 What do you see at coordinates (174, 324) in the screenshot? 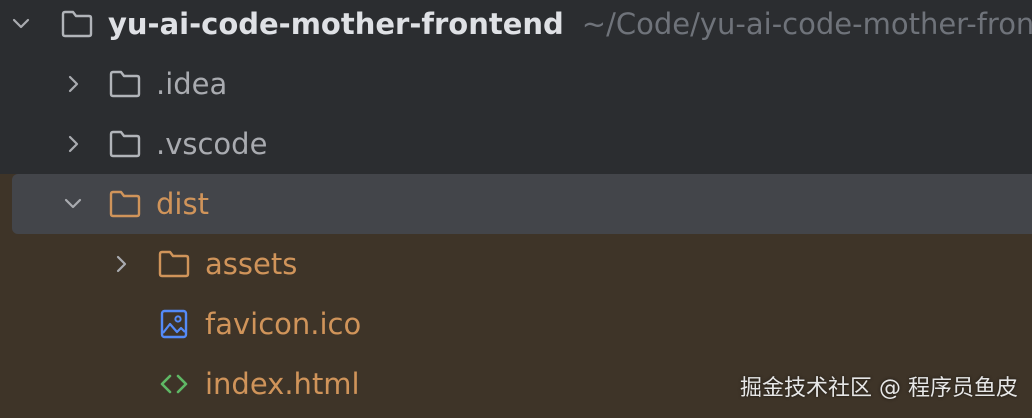
I see `image-file-icon` at bounding box center [174, 324].